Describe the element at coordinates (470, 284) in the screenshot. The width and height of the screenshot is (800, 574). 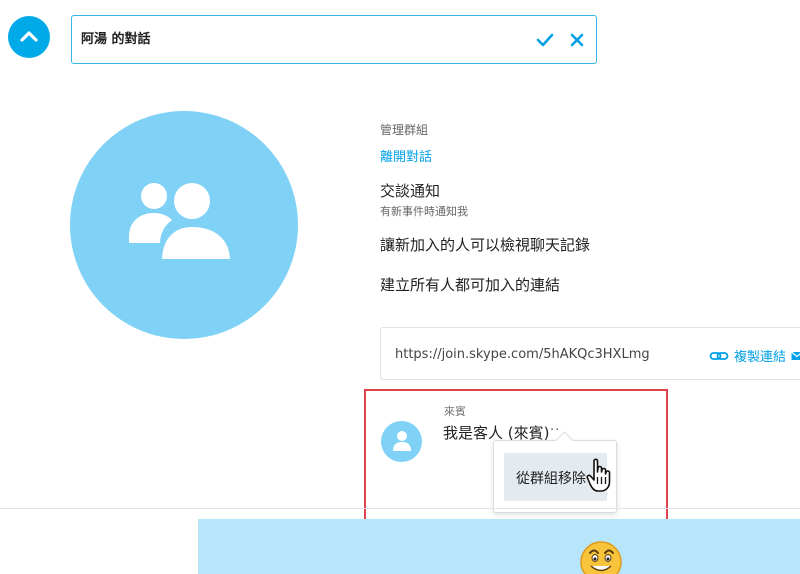
I see `join-link-setting: 建立所有人都可加入的連結` at that location.